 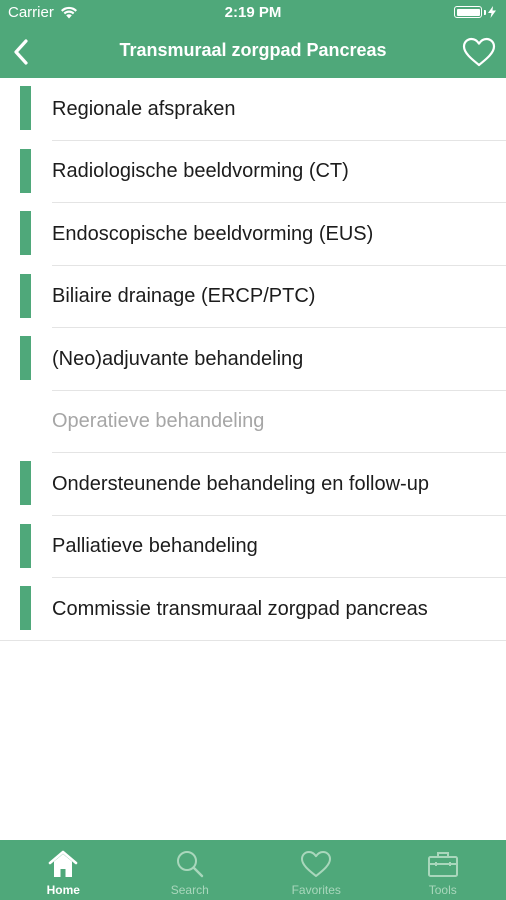 I want to click on tab-favorites: Favorites, so click(x=316, y=870).